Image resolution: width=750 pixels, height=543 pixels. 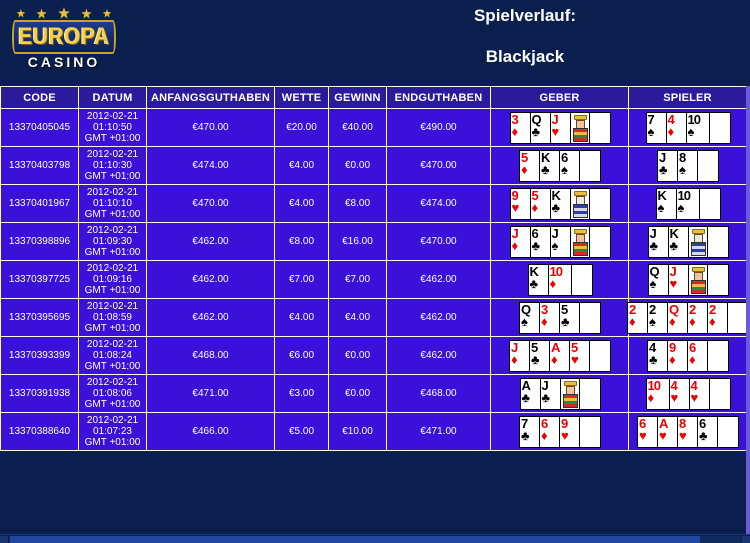 I want to click on cell-wette: €6.00, so click(x=301, y=355).